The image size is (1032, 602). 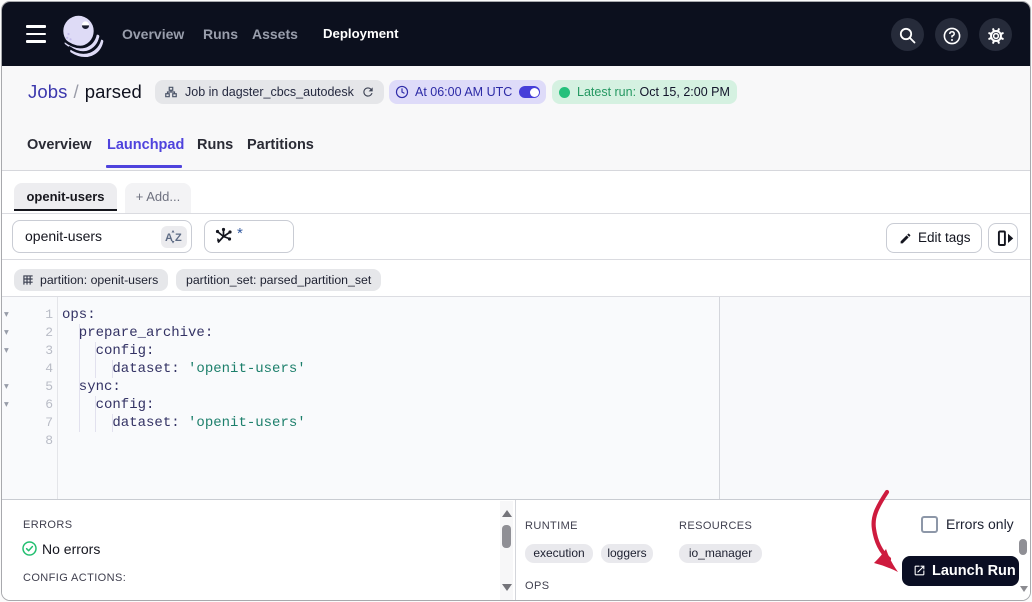 I want to click on svg-text: A, so click(x=169, y=238).